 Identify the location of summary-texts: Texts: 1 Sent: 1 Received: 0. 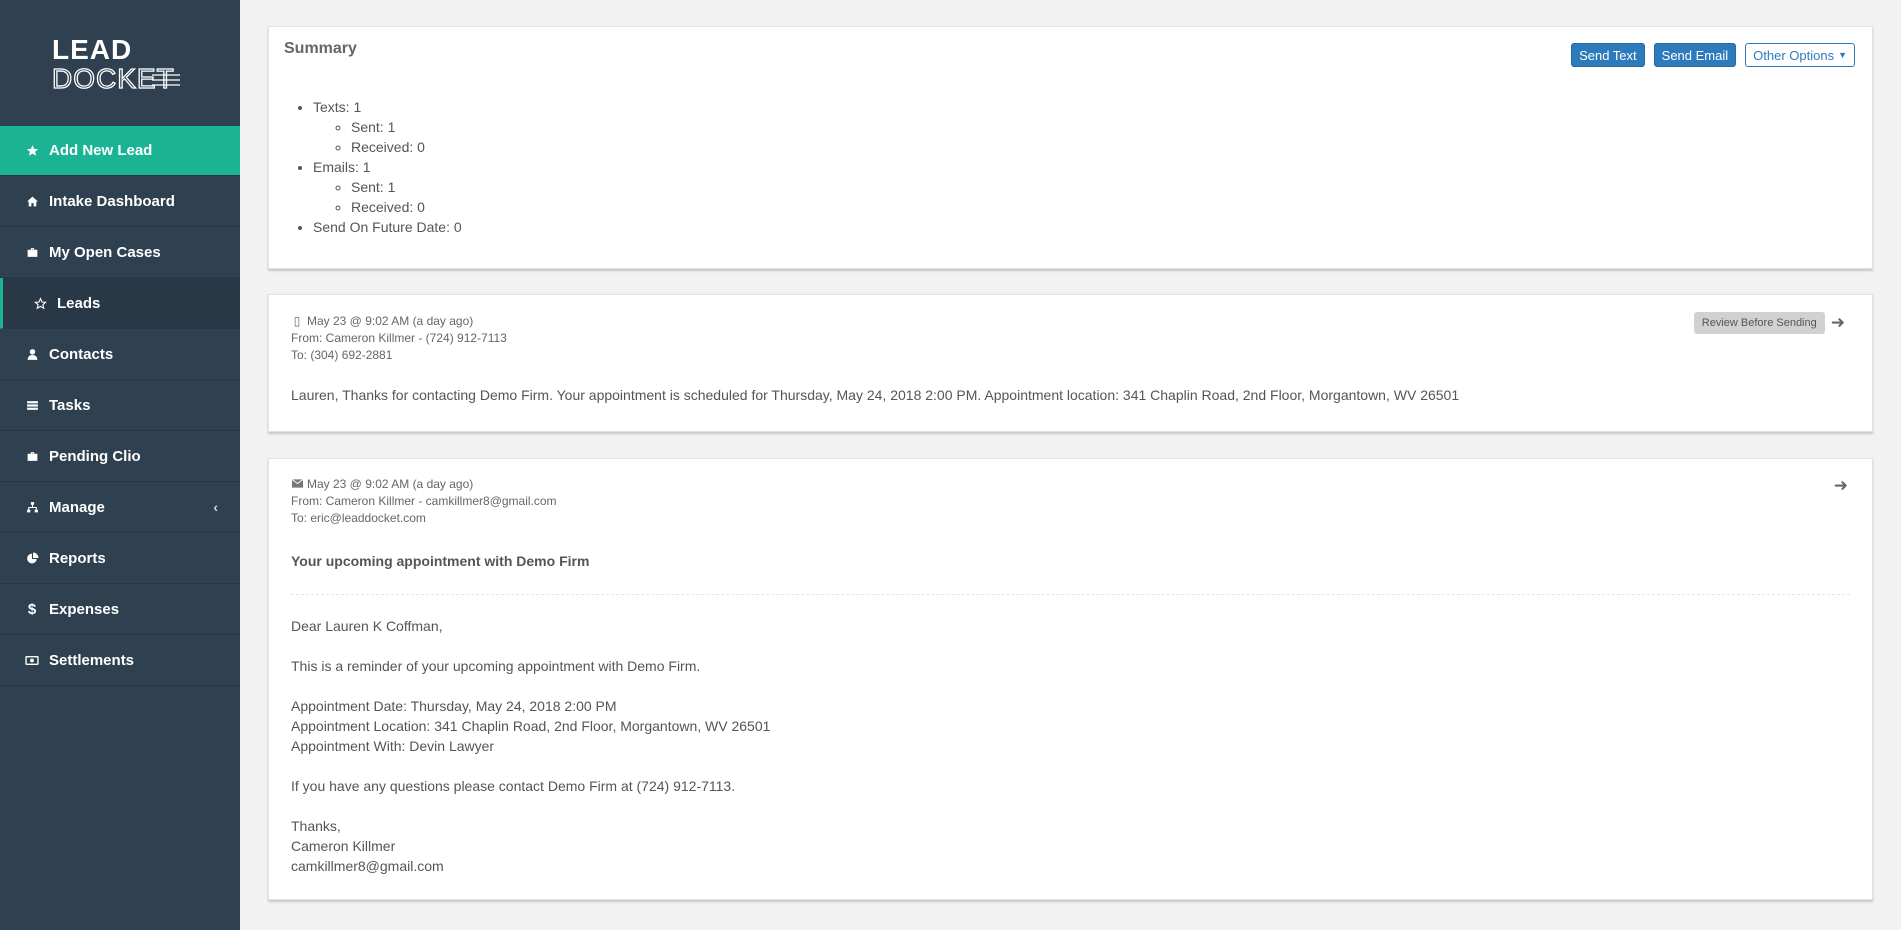
(387, 127).